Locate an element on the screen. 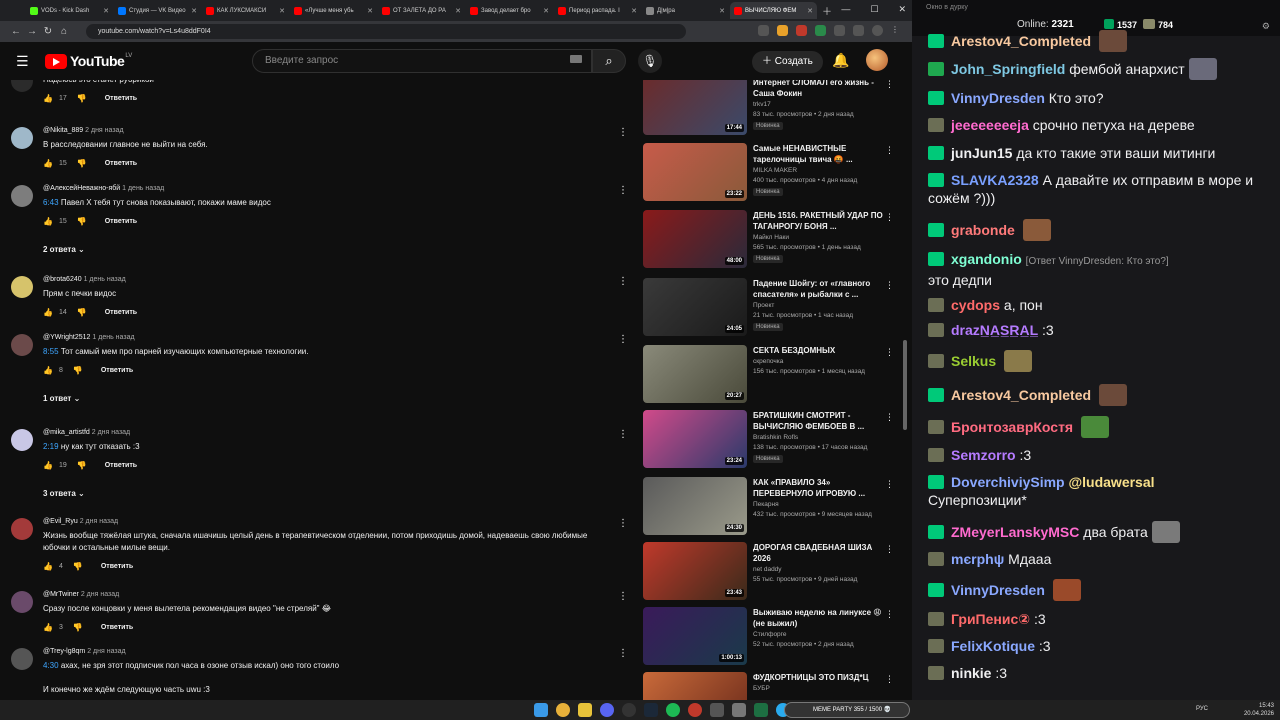  video-thumbnail: 17:44 is located at coordinates (695, 107).